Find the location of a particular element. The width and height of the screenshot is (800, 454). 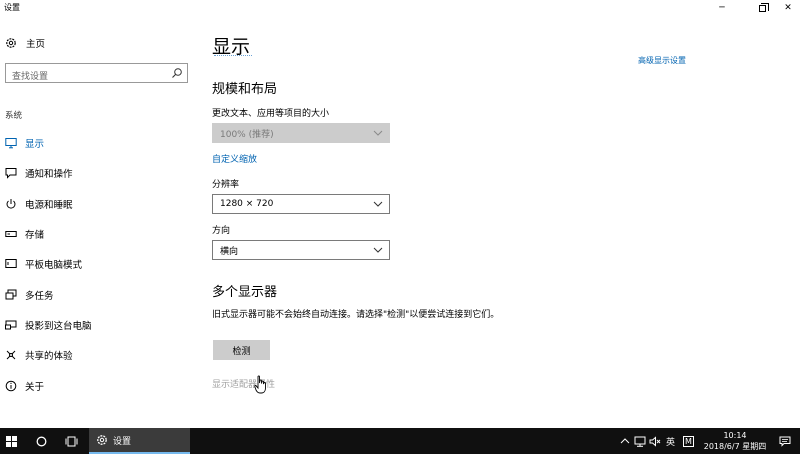

clock-date: 2018/6/7 星期四 is located at coordinates (735, 446).